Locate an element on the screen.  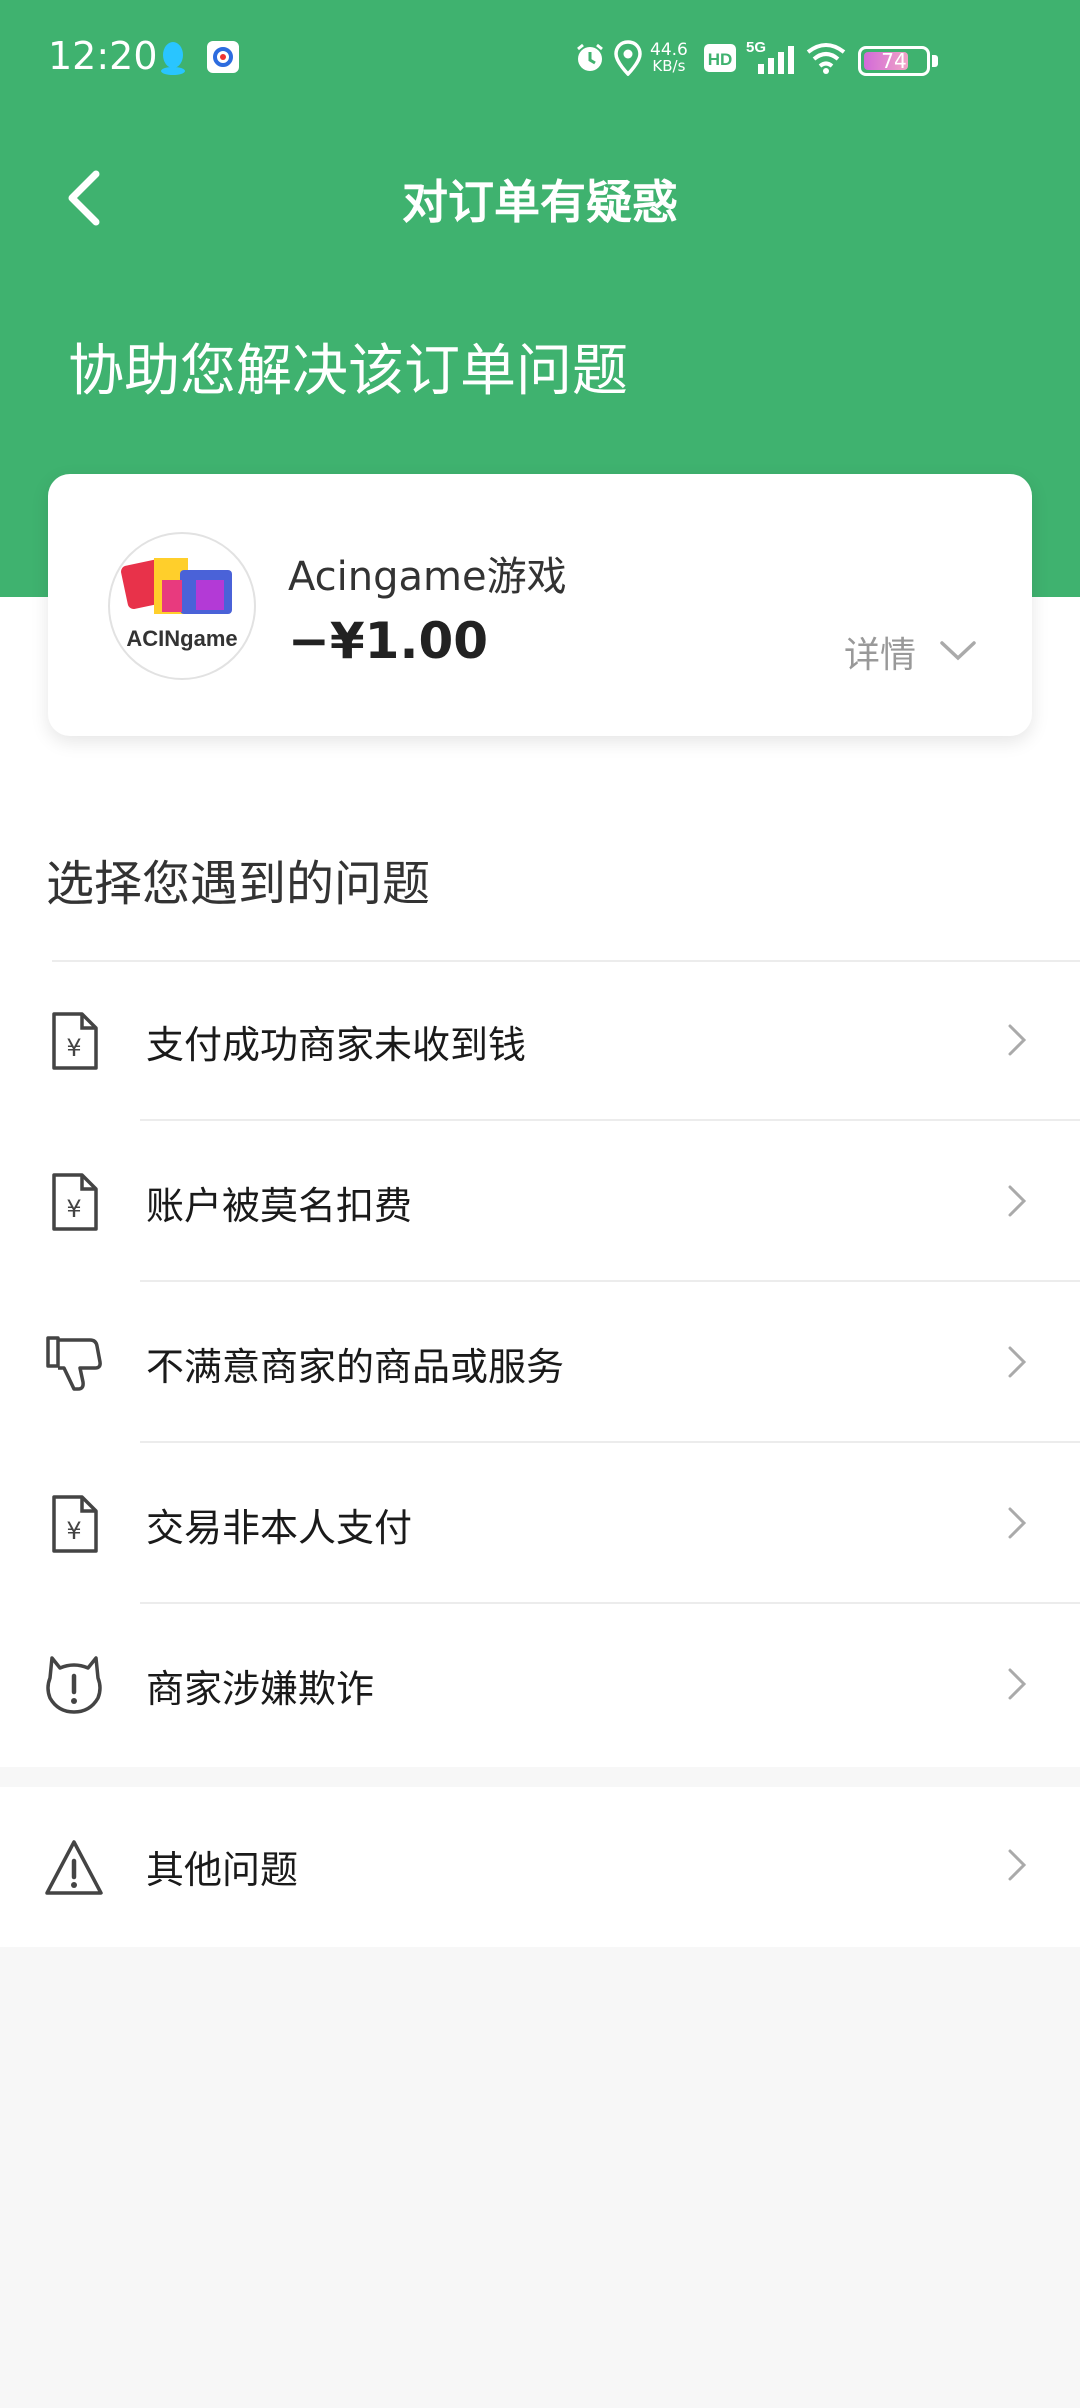
order-amount: −¥1.00 is located at coordinates (388, 641).